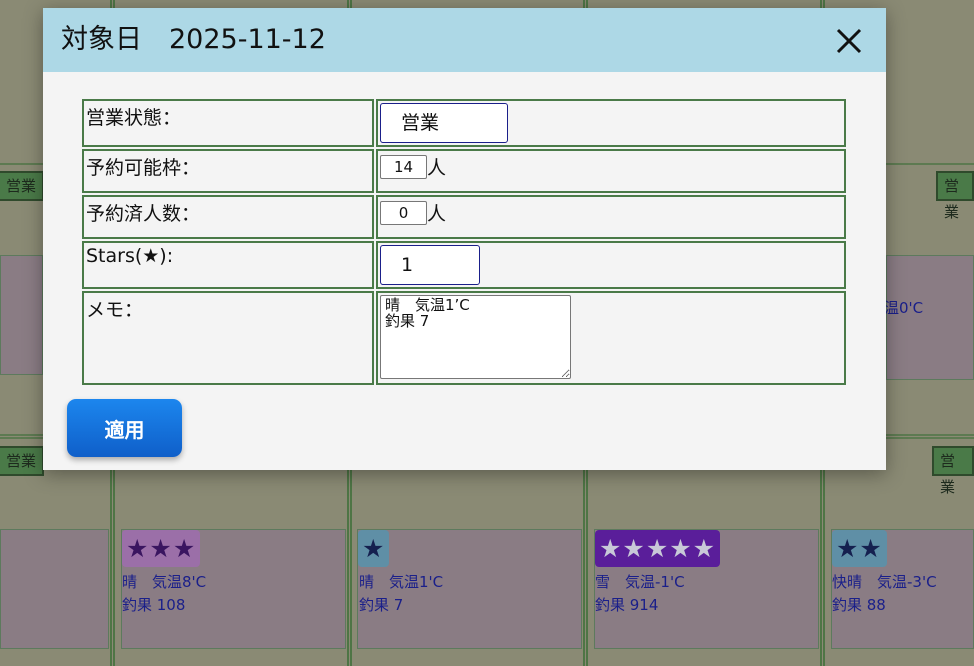 This screenshot has height=666, width=974. What do you see at coordinates (611, 171) in the screenshot?
I see `capacity-cell: 14 人` at bounding box center [611, 171].